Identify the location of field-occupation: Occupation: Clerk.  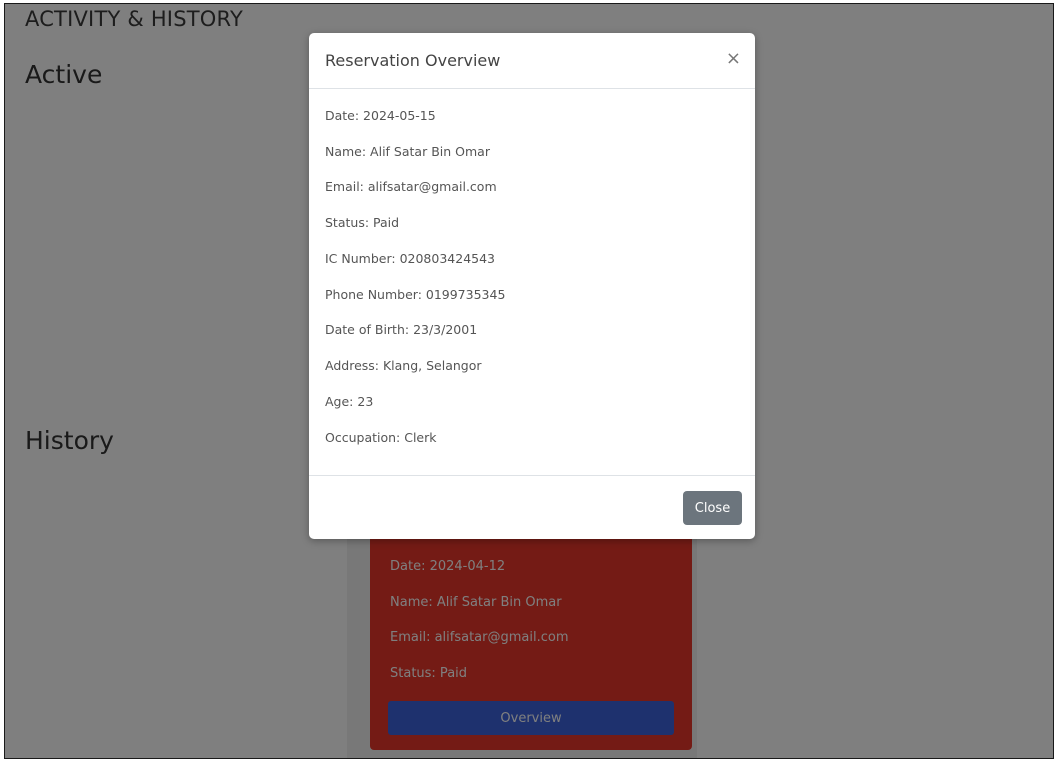
(381, 437).